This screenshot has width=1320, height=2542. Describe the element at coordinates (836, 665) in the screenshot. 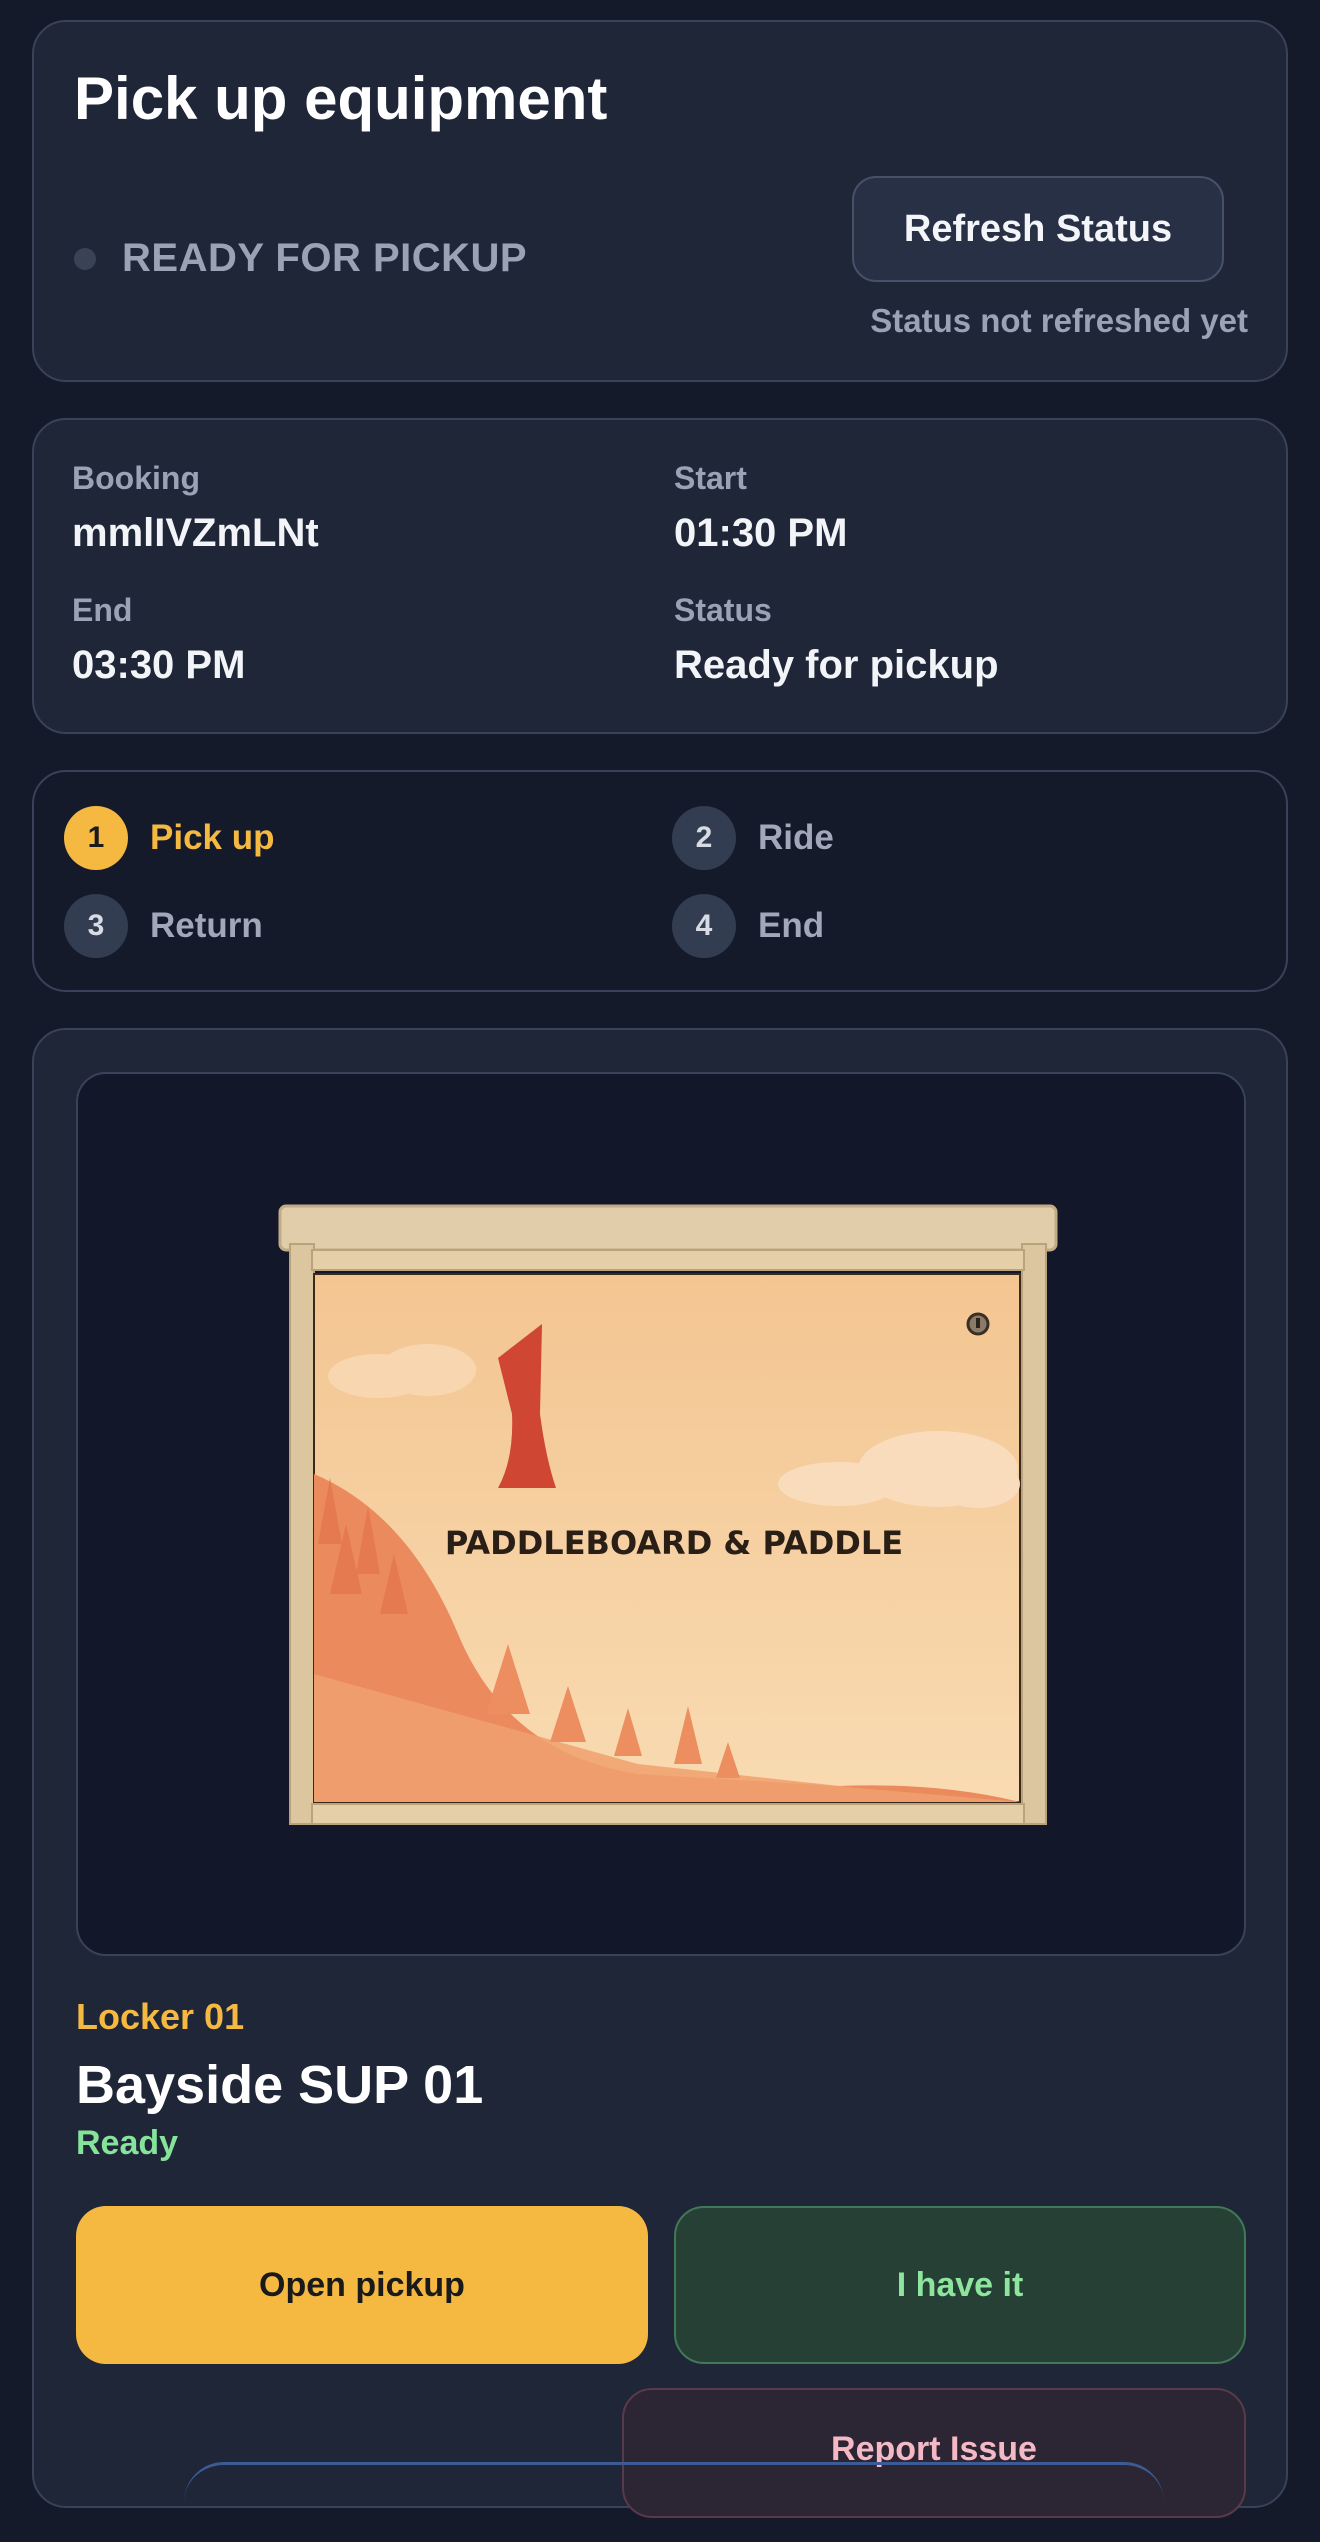

I see `status-value: Ready for pickup` at that location.